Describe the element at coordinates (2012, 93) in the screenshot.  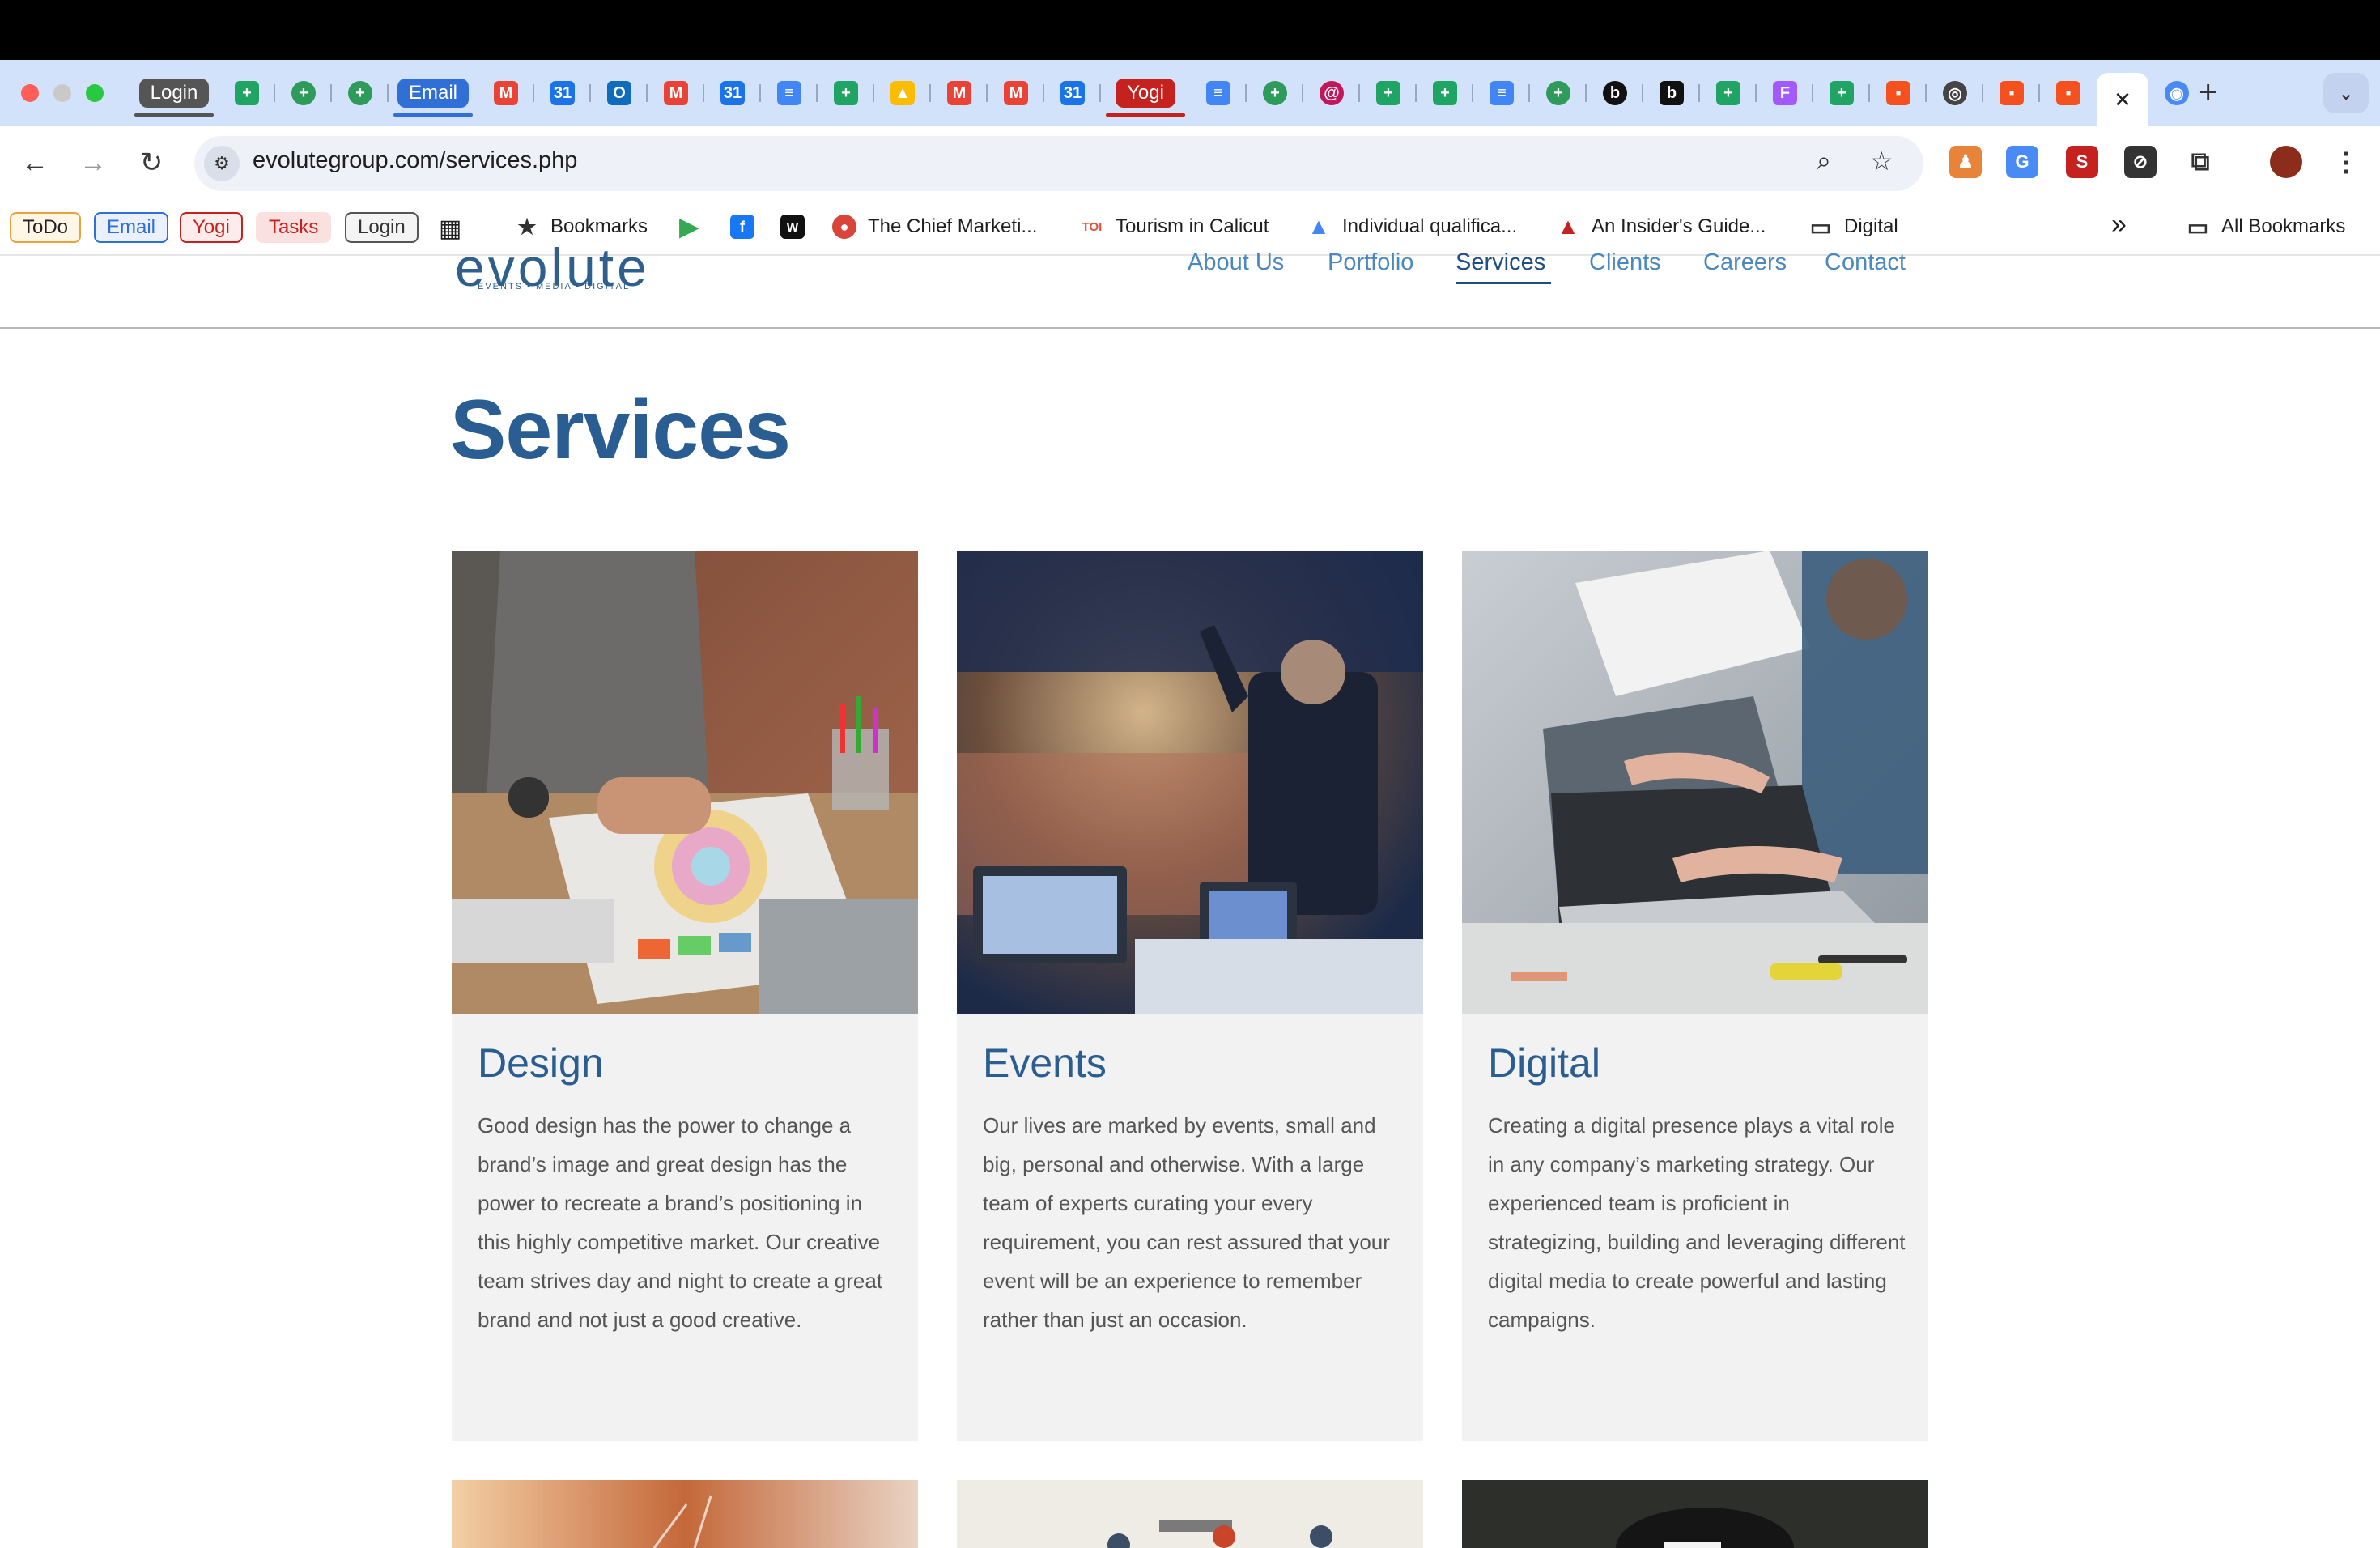
I see `tab-orange-2: ▪` at that location.